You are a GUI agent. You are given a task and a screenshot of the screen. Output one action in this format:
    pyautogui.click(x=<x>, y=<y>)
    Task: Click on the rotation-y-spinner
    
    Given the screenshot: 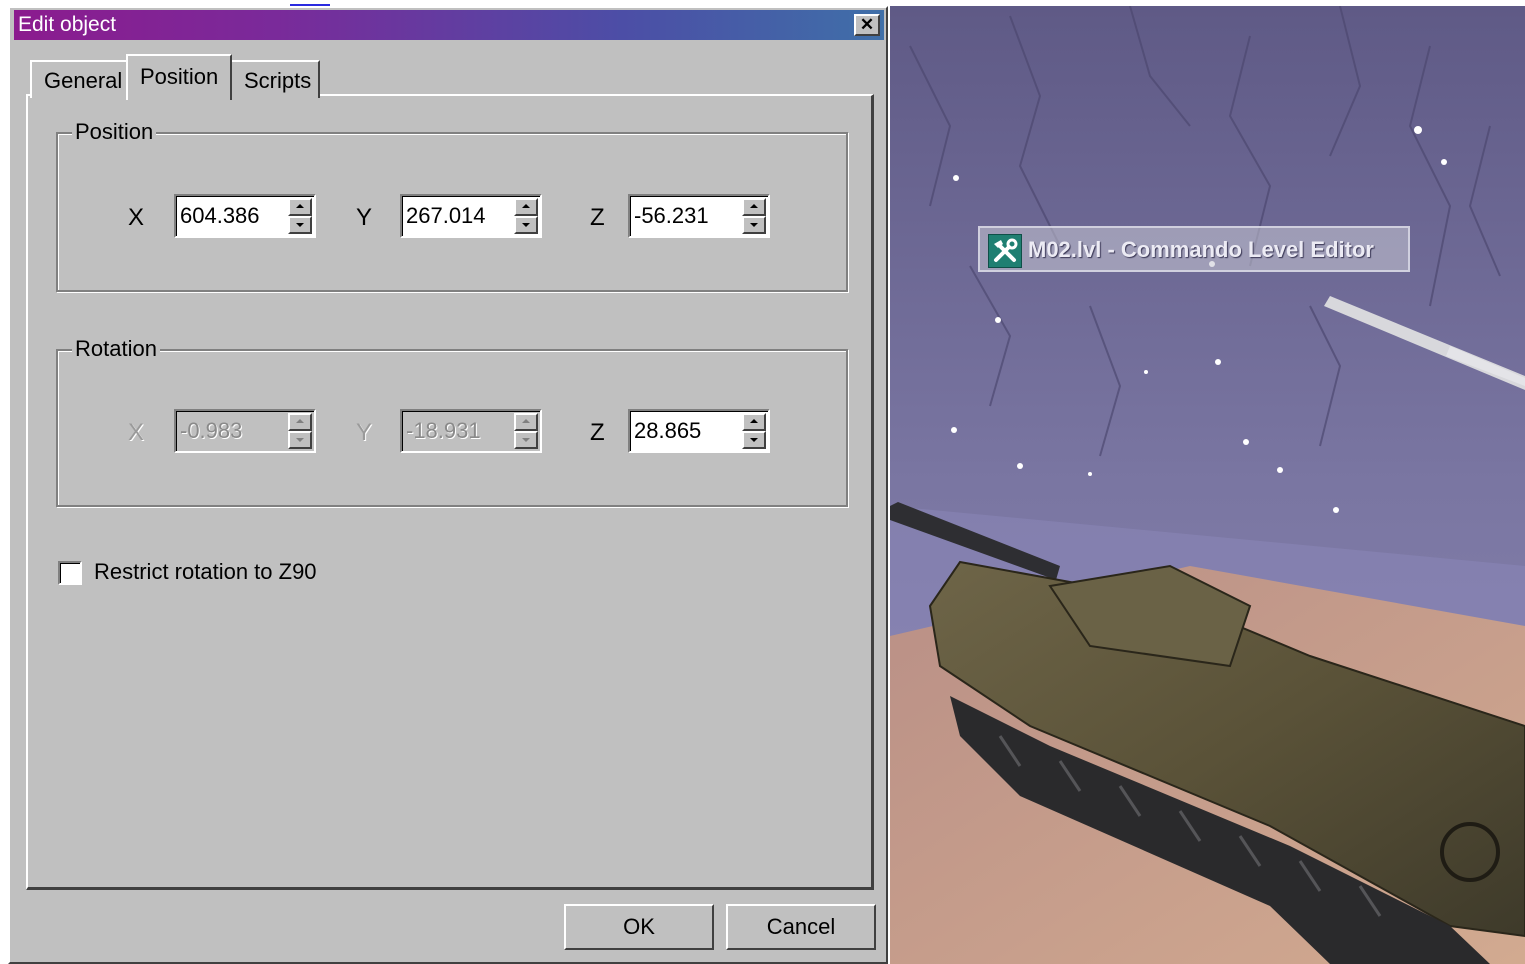 What is the action you would take?
    pyautogui.click(x=471, y=431)
    